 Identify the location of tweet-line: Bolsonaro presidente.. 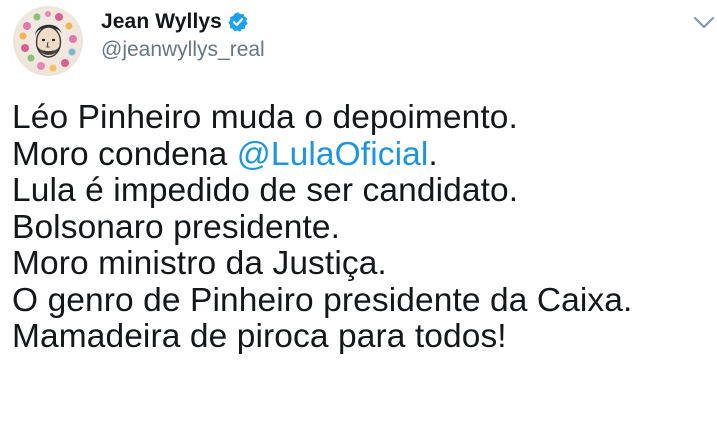
(176, 227).